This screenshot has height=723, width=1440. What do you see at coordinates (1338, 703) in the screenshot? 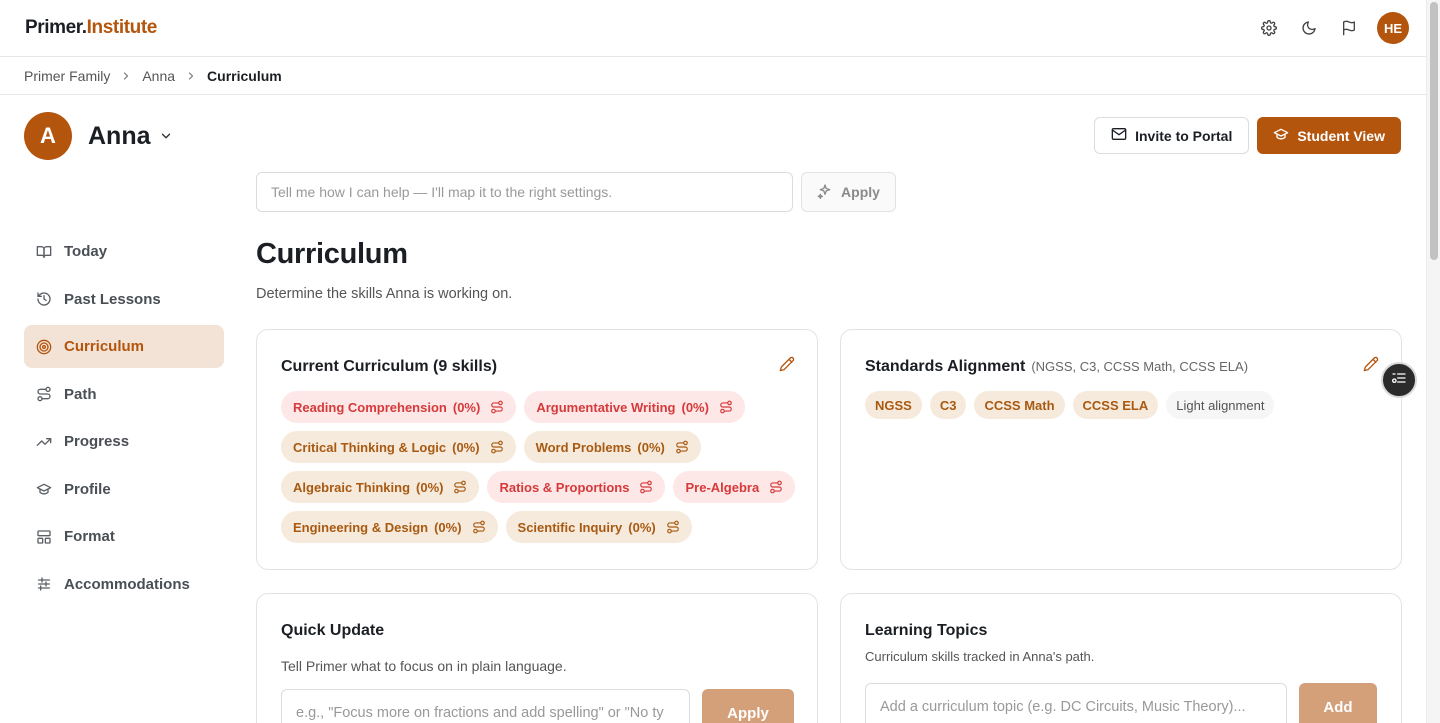
I see `add-topic-button: Add` at bounding box center [1338, 703].